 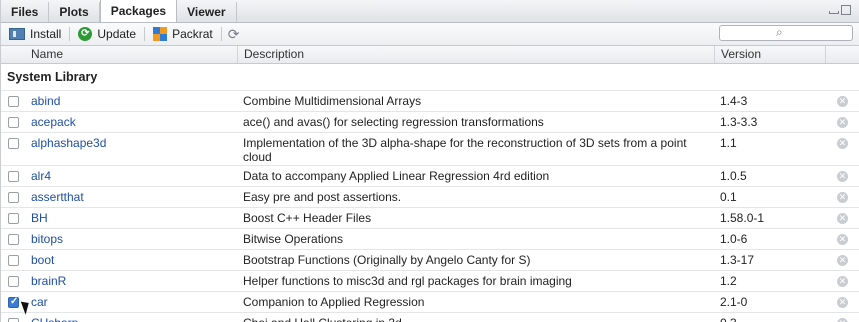 What do you see at coordinates (332, 101) in the screenshot?
I see `package-description: Combine Multidimensional Arrays` at bounding box center [332, 101].